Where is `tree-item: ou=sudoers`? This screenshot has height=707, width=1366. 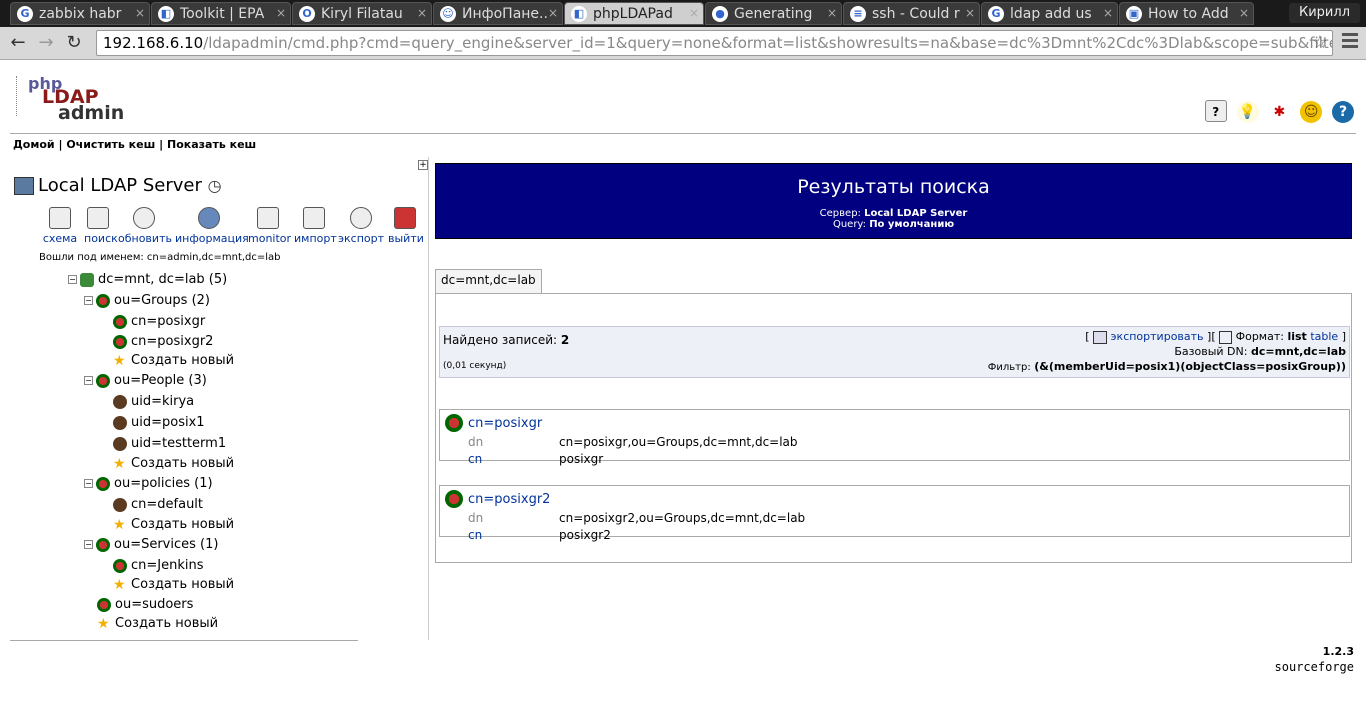
tree-item: ou=sudoers is located at coordinates (145, 604).